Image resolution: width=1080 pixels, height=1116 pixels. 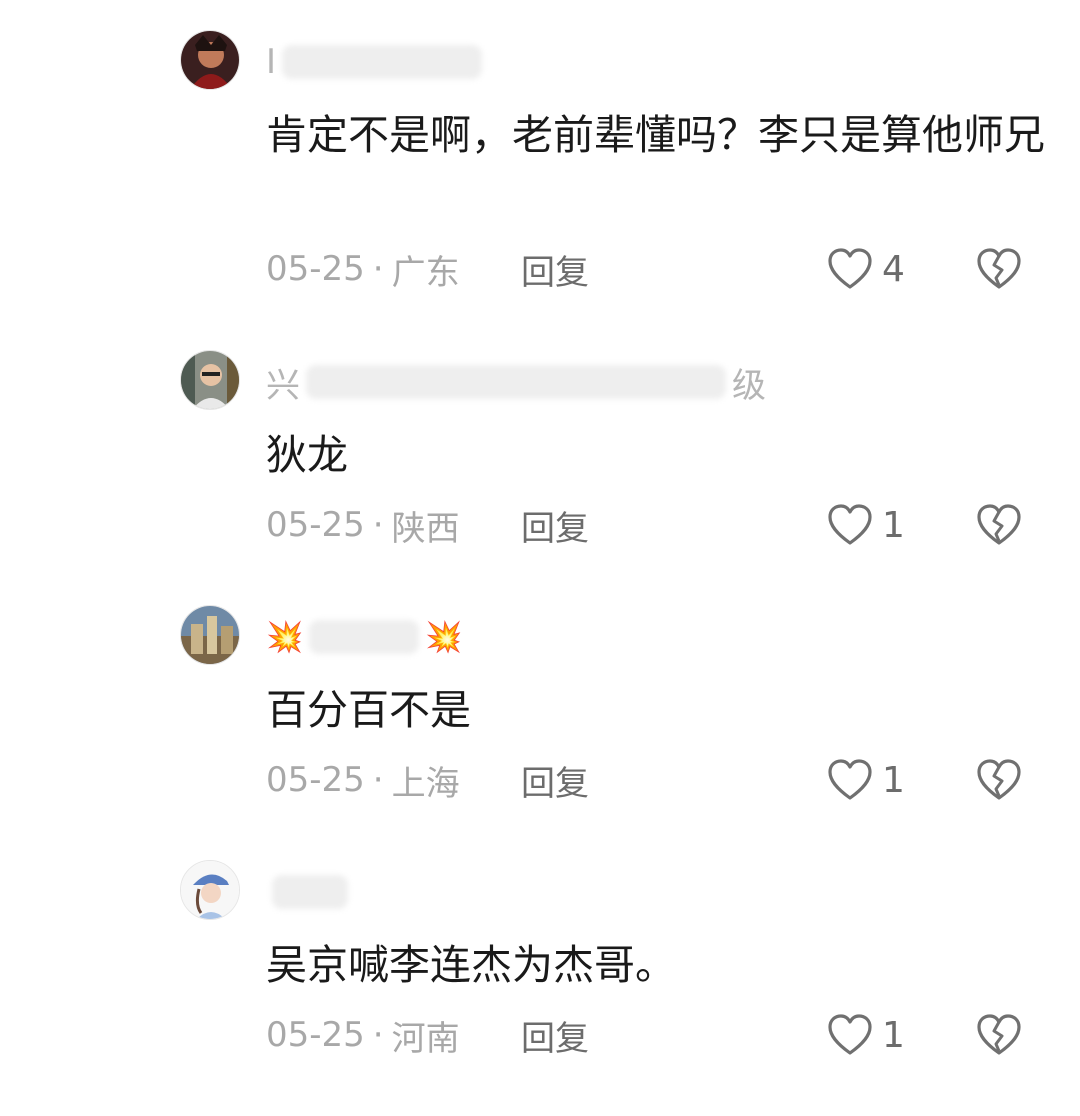 I want to click on username, so click(x=307, y=892).